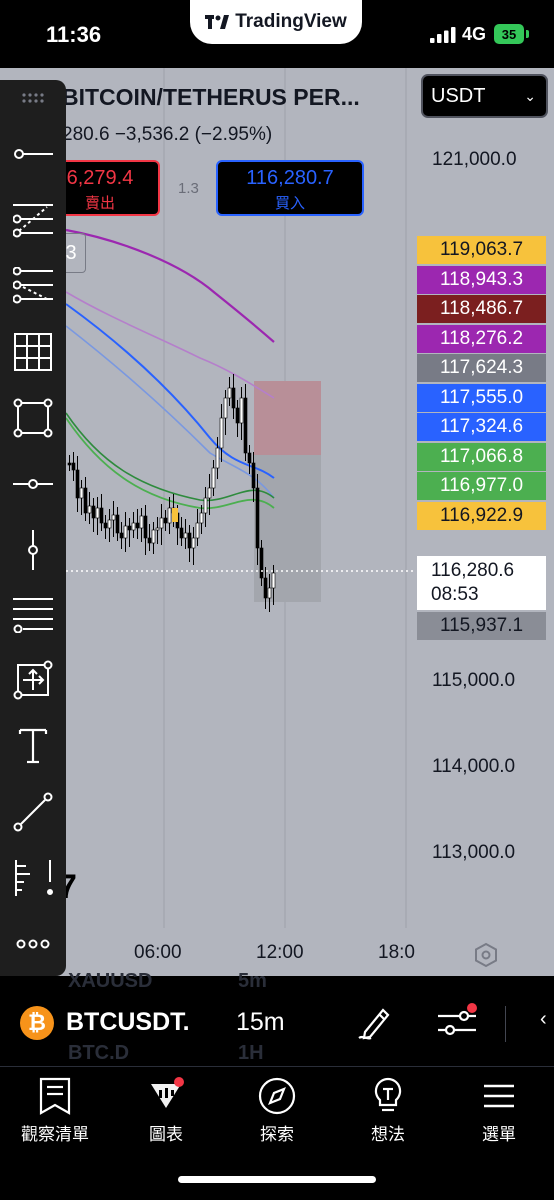 The height and width of the screenshot is (1200, 554). I want to click on buy-price: 116,280.7, so click(290, 178).